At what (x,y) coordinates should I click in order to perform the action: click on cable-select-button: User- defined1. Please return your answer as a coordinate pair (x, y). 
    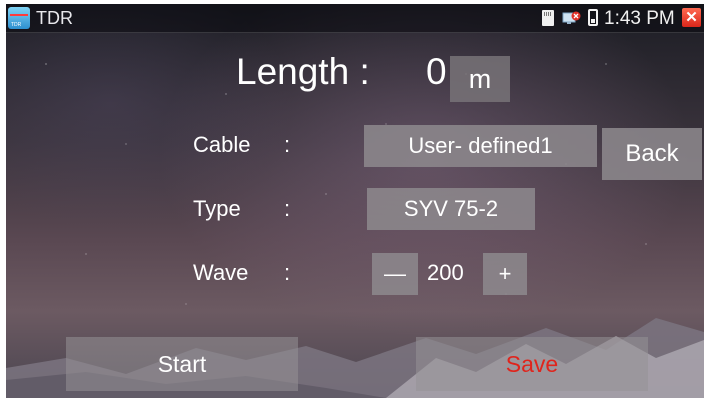
    Looking at the image, I should click on (480, 146).